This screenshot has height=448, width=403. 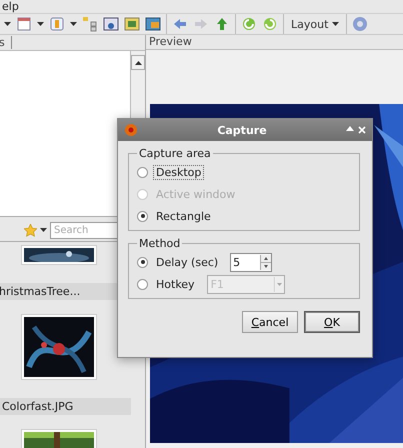 What do you see at coordinates (242, 130) in the screenshot?
I see `dialog-title: Capture` at bounding box center [242, 130].